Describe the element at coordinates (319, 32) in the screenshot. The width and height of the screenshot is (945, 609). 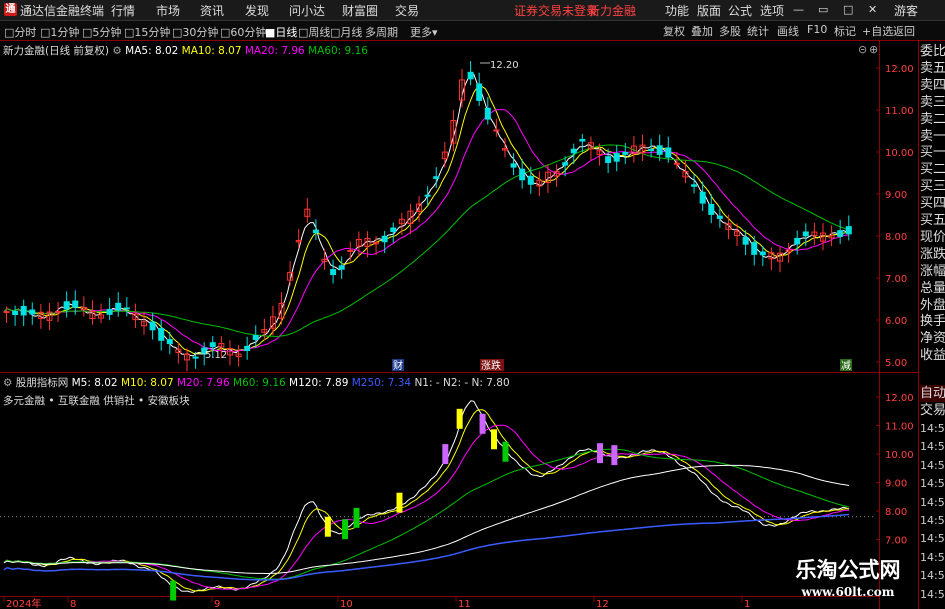
I see `period-tab-label: 周线` at that location.